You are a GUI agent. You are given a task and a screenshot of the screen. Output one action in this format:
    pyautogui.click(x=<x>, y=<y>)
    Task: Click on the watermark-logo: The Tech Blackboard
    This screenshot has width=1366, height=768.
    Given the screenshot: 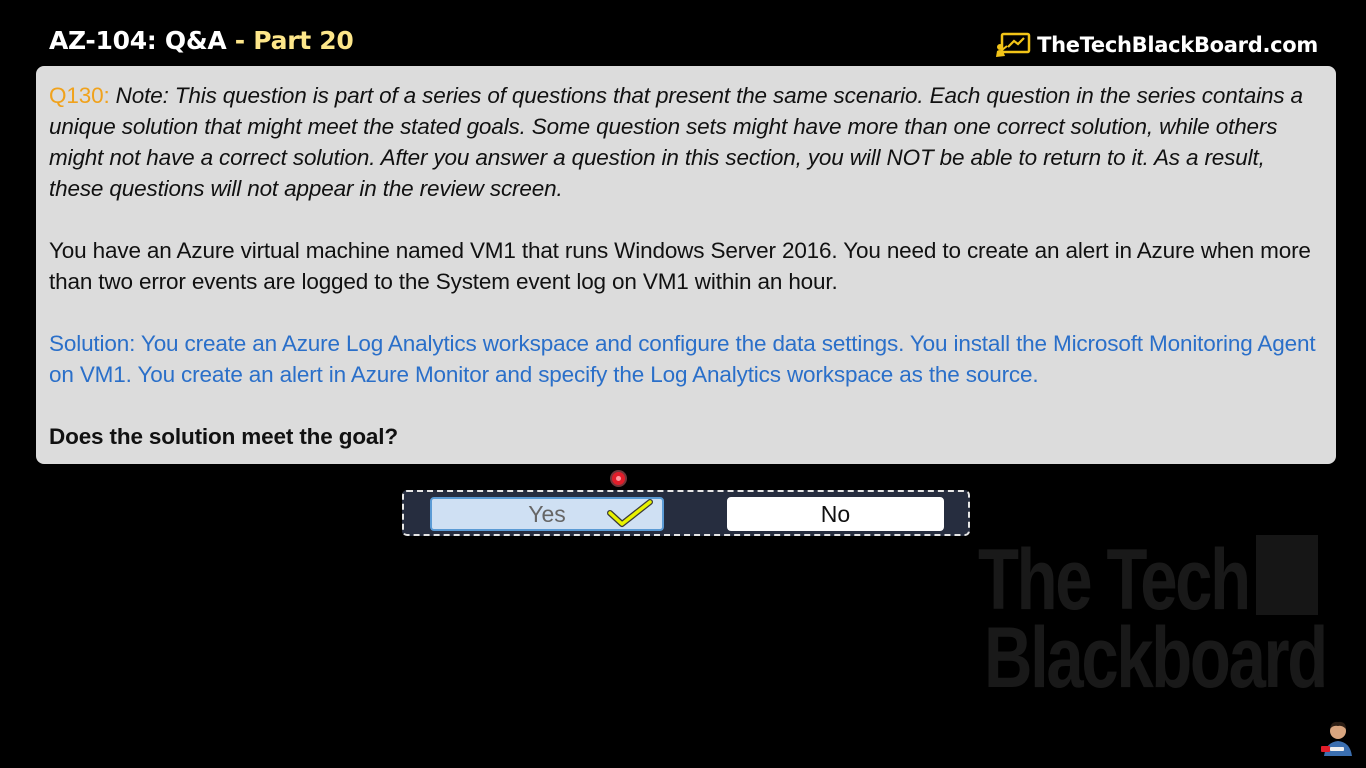 What is the action you would take?
    pyautogui.click(x=1155, y=610)
    